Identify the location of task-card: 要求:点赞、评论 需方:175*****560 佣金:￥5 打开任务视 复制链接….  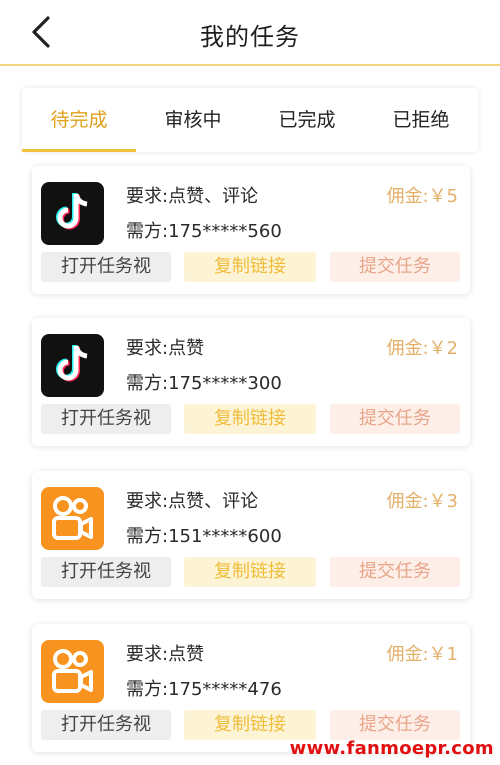
(251, 230).